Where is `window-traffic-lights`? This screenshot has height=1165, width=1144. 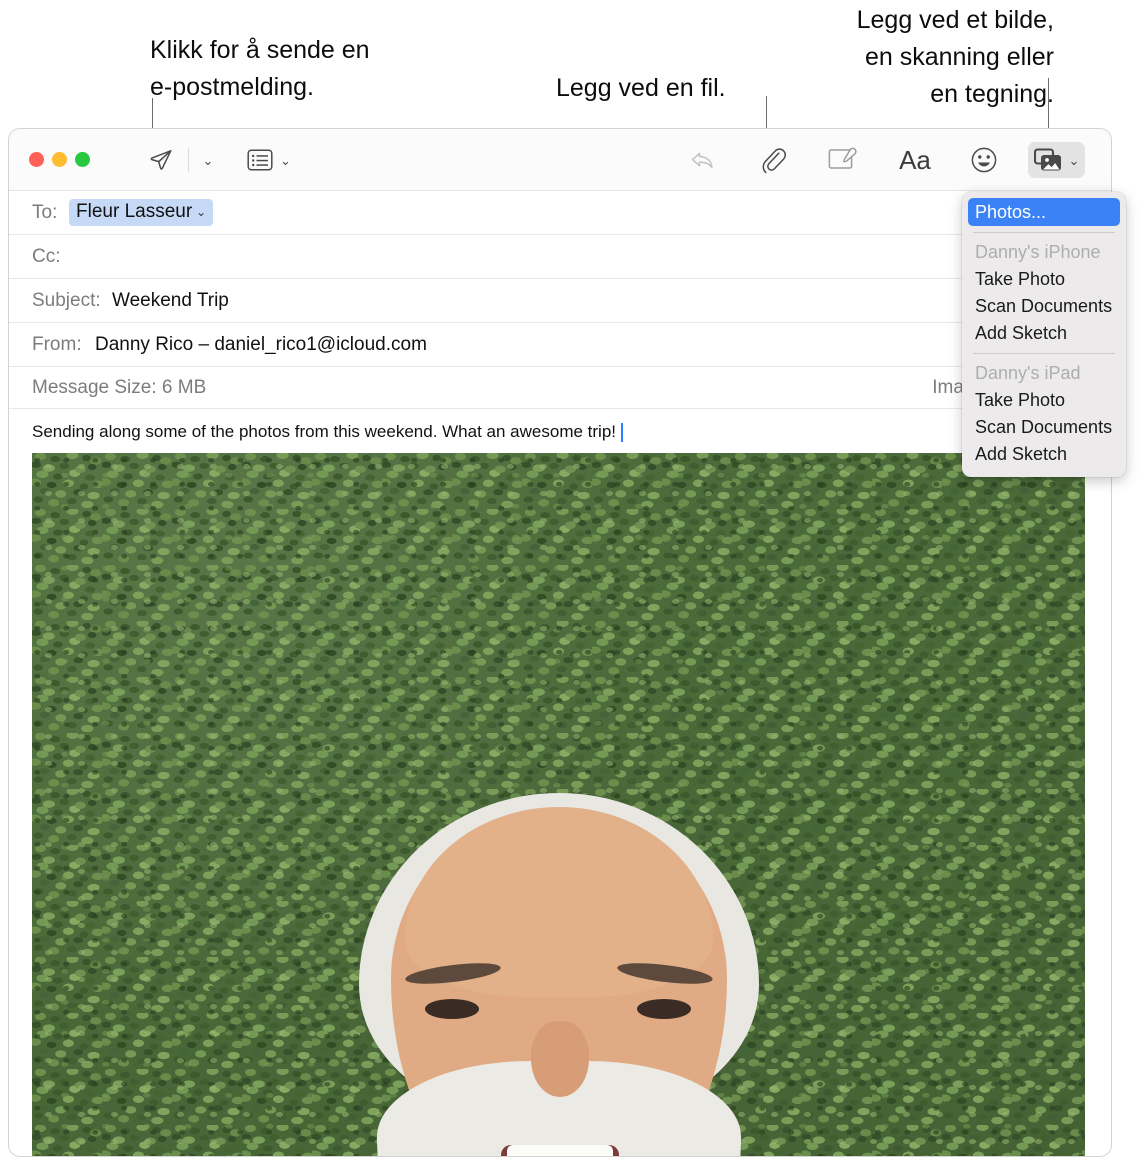
window-traffic-lights is located at coordinates (59, 159).